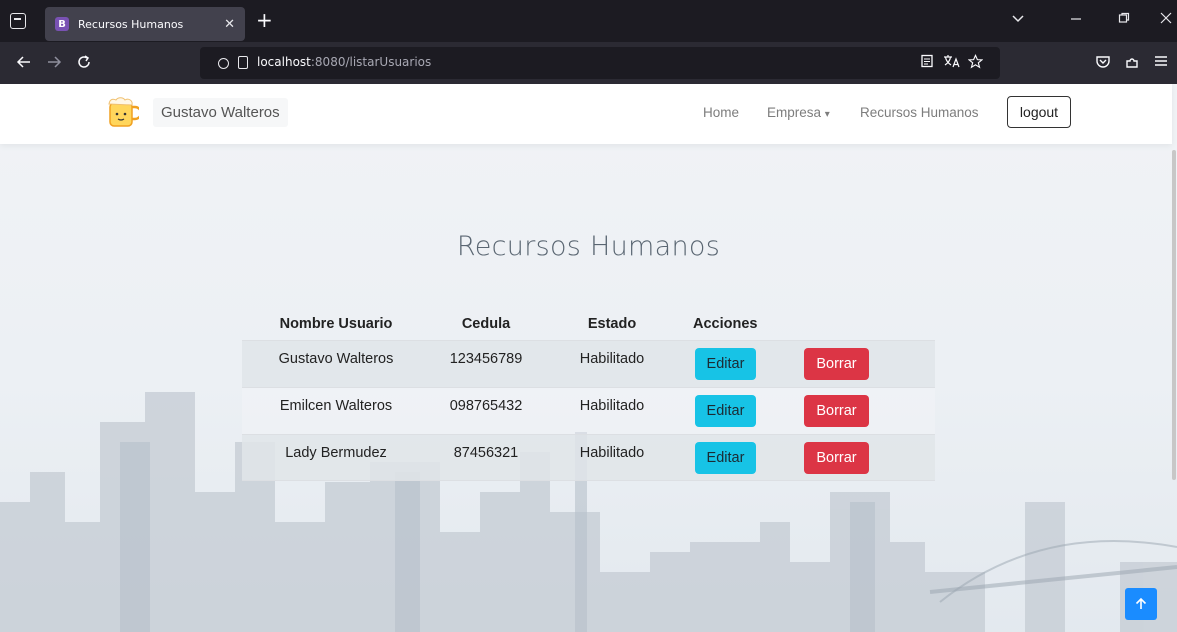  What do you see at coordinates (588, 246) in the screenshot?
I see `page-title: Recursos Humanos` at bounding box center [588, 246].